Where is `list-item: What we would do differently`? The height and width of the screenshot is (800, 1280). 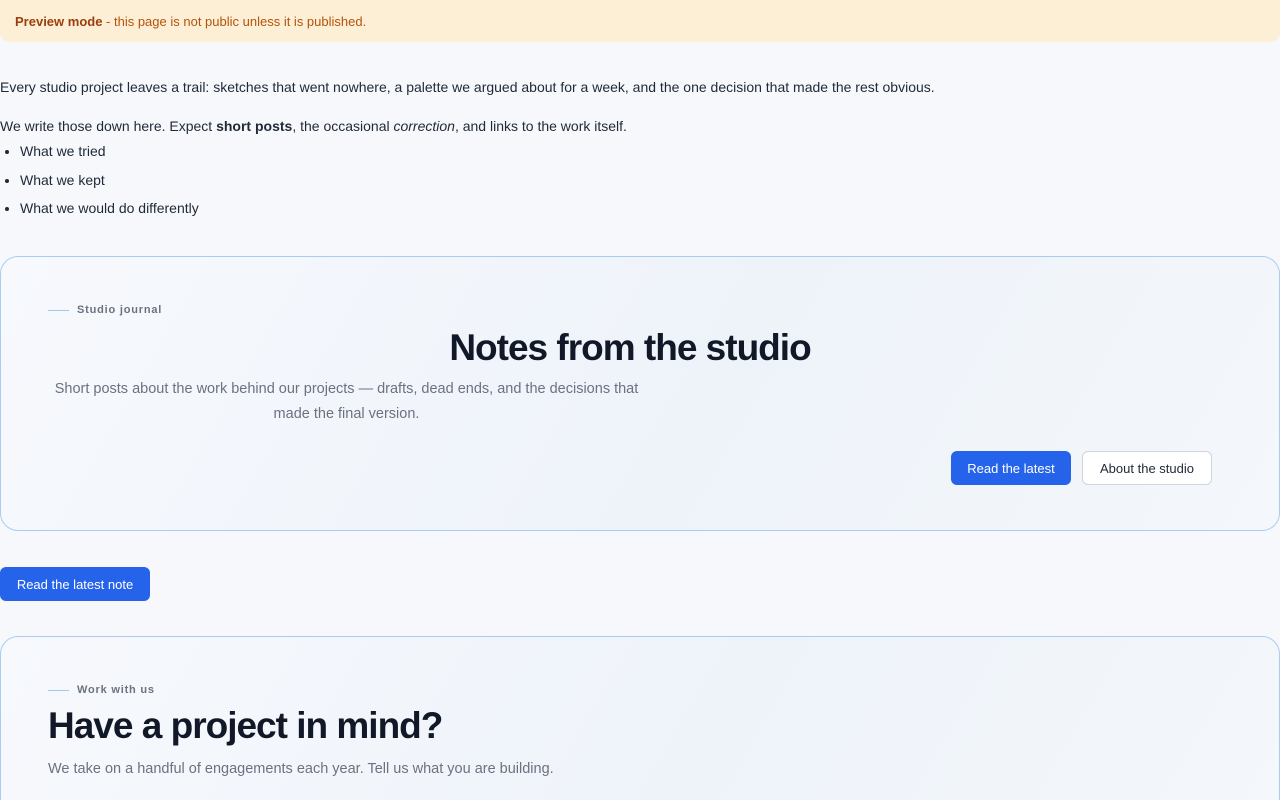 list-item: What we would do differently is located at coordinates (109, 213).